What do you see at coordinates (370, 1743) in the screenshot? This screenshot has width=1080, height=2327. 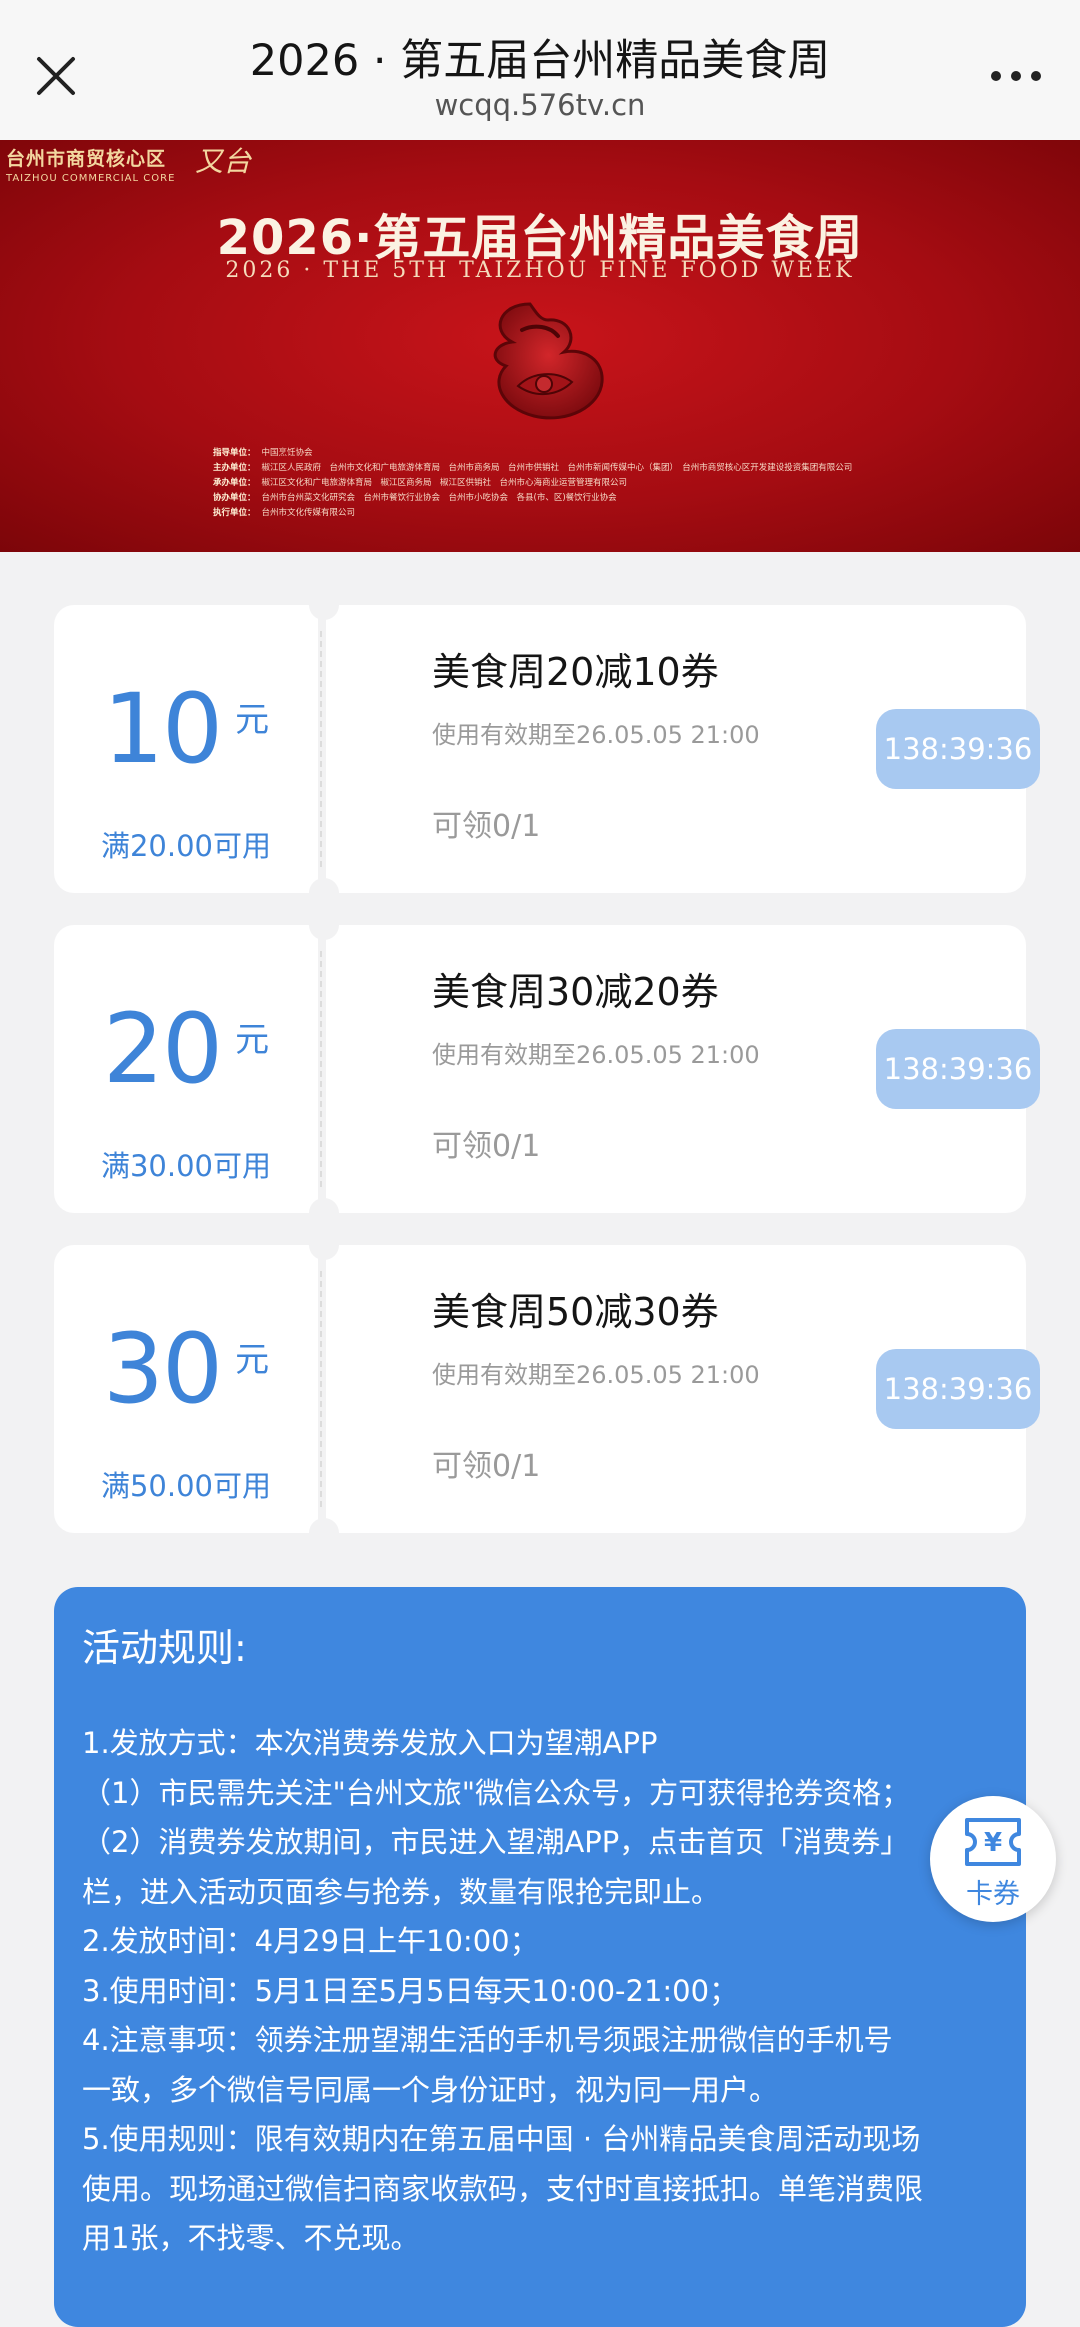 I see `rule-line: 1.发放方式：本次消费券发放入口为望潮APP` at bounding box center [370, 1743].